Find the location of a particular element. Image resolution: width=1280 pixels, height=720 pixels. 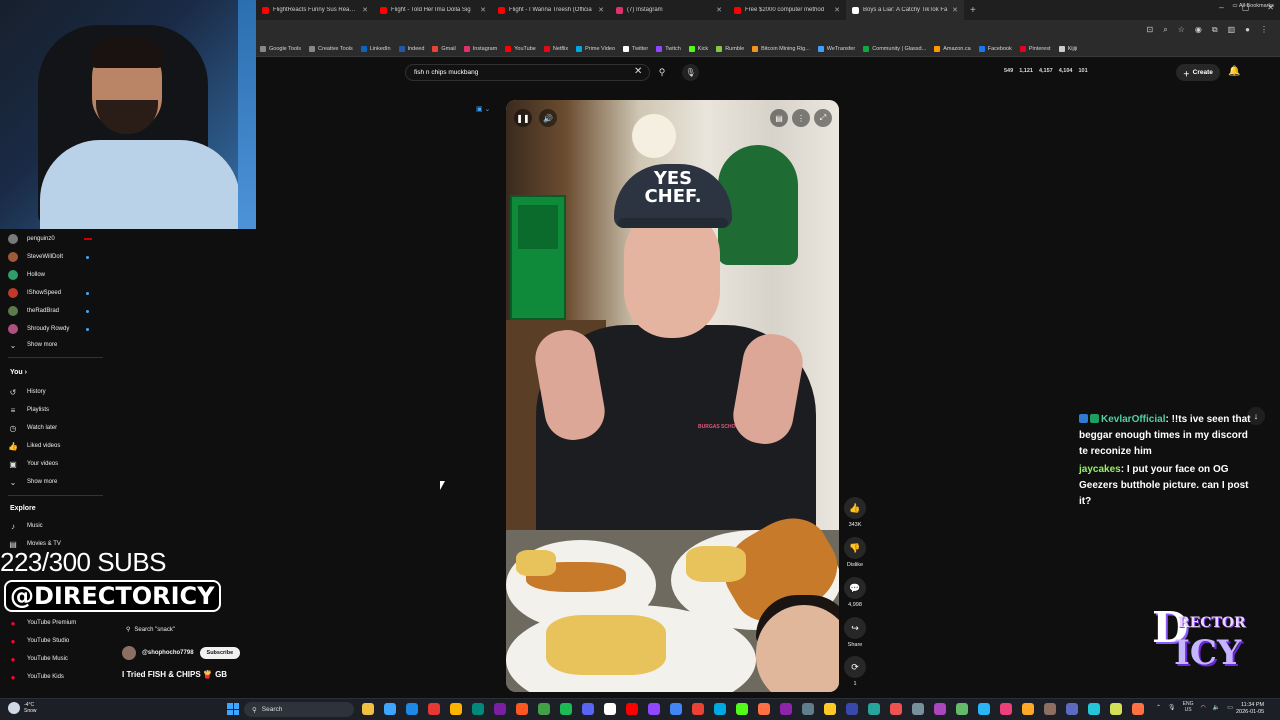

browser-tab: (7) Instagram ✕ is located at coordinates (669, 10).